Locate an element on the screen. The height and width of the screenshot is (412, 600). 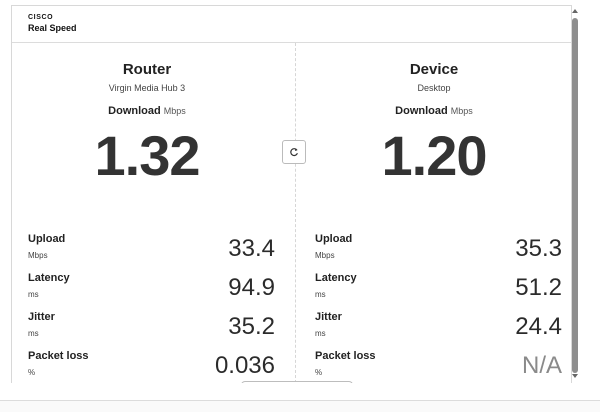
refresh-icon is located at coordinates (294, 152).